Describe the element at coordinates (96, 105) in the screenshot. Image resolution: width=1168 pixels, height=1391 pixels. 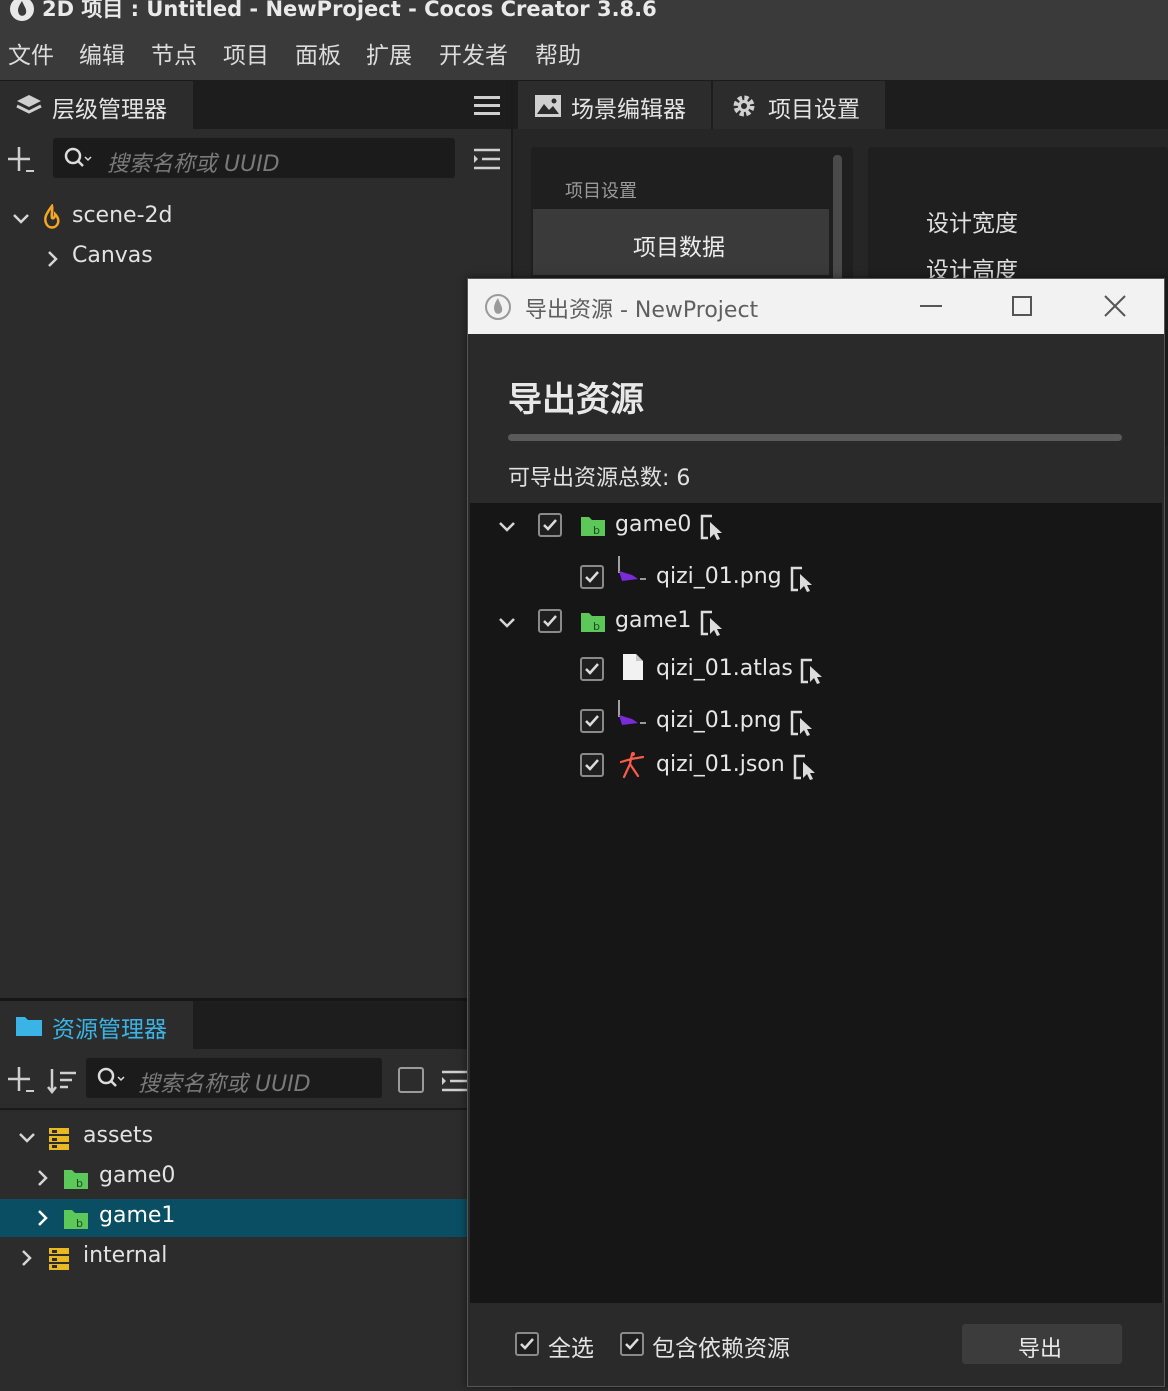
I see `tab-hierarchy: 层级管理器` at that location.